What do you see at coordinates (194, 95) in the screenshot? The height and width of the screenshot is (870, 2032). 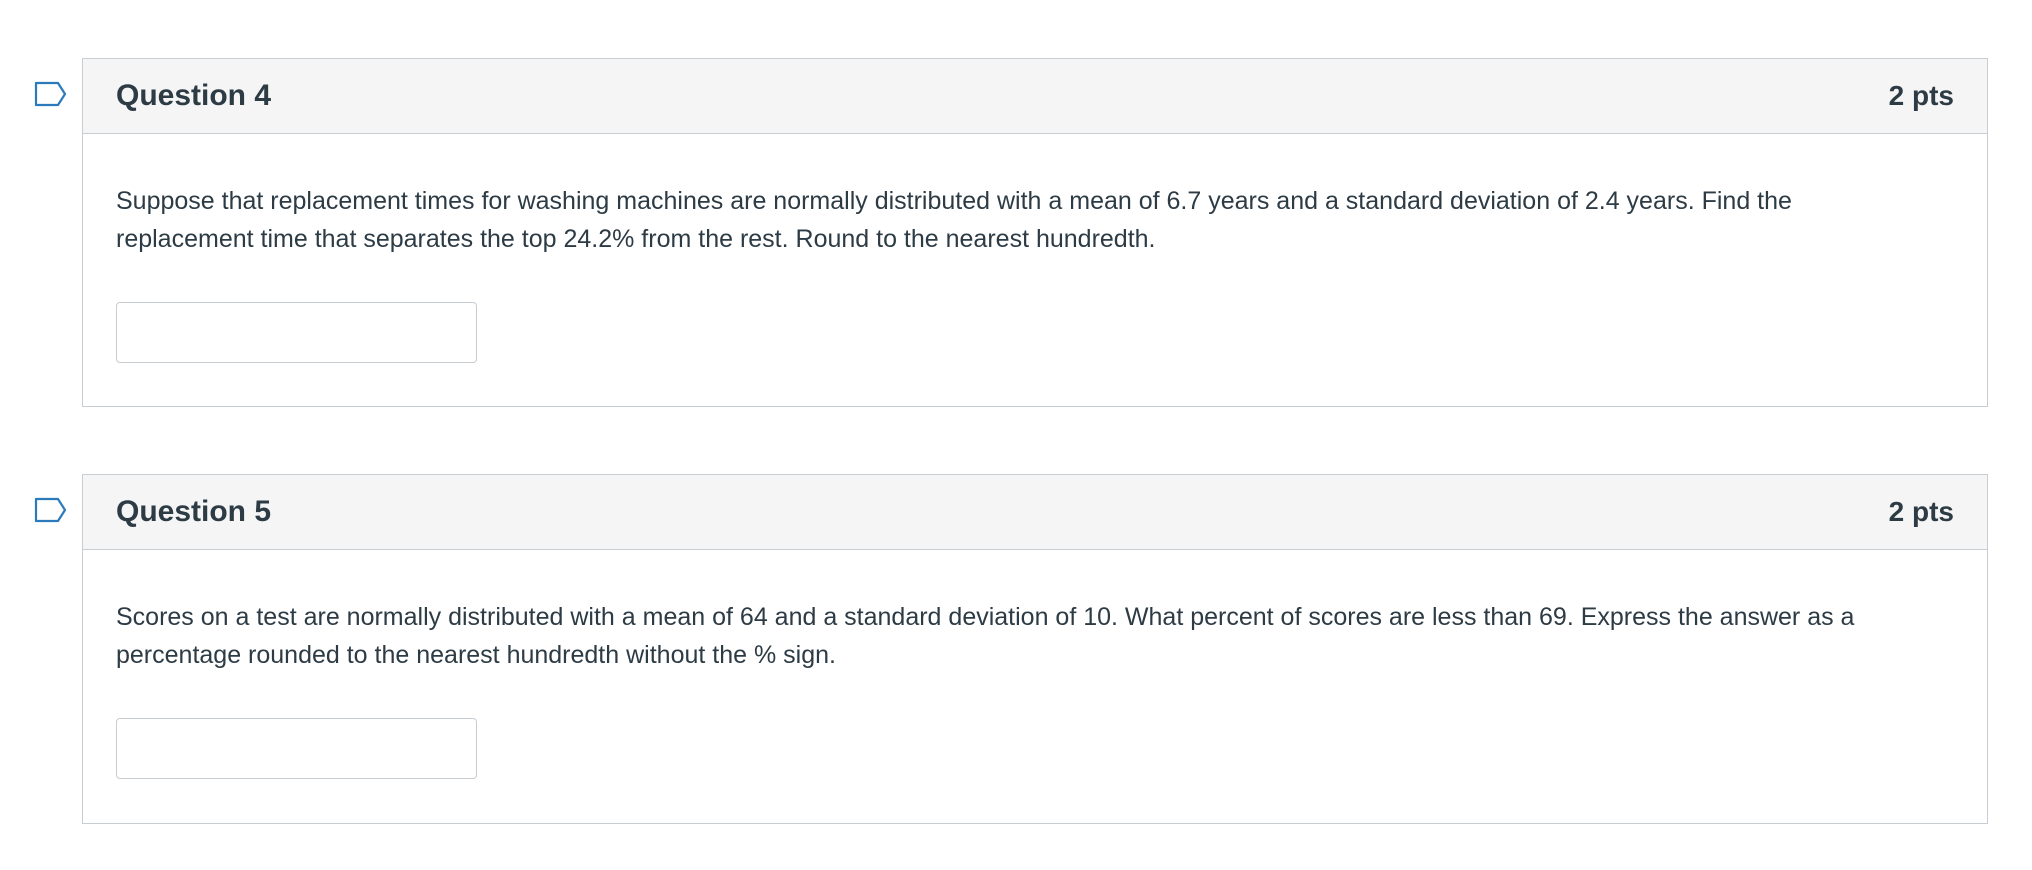 I see `question-title: Question 4` at bounding box center [194, 95].